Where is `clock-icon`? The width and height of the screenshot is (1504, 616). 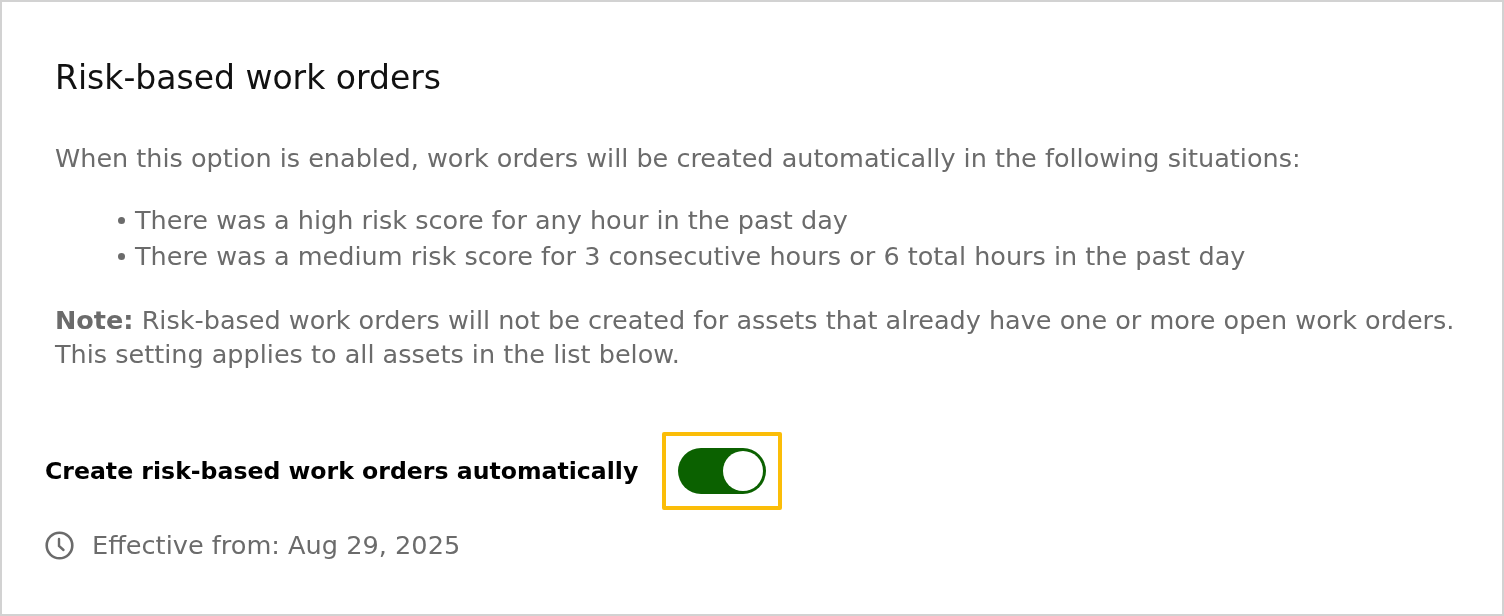
clock-icon is located at coordinates (59, 545).